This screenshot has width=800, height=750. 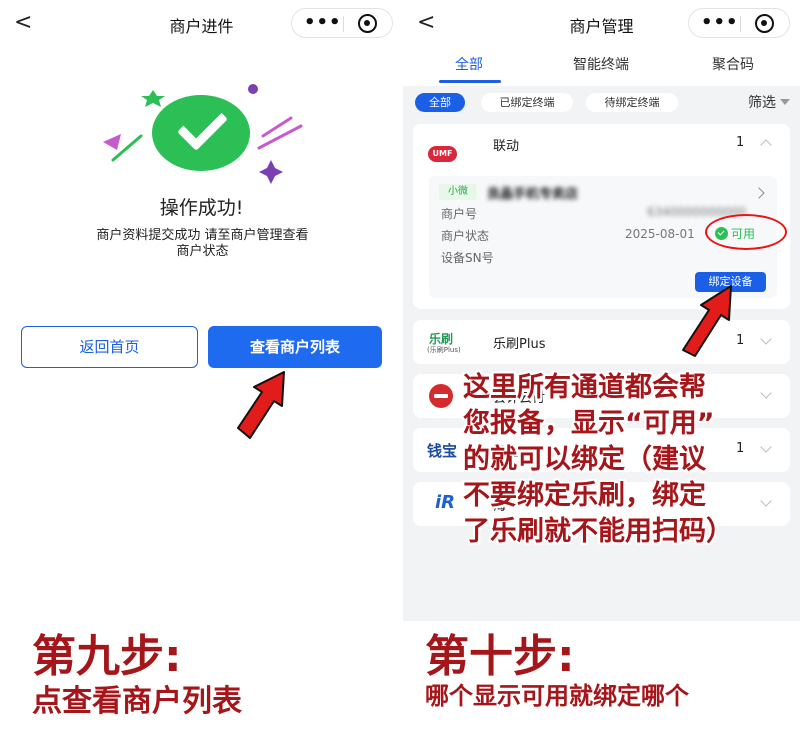 I want to click on channel-name: 联动, so click(x=506, y=146).